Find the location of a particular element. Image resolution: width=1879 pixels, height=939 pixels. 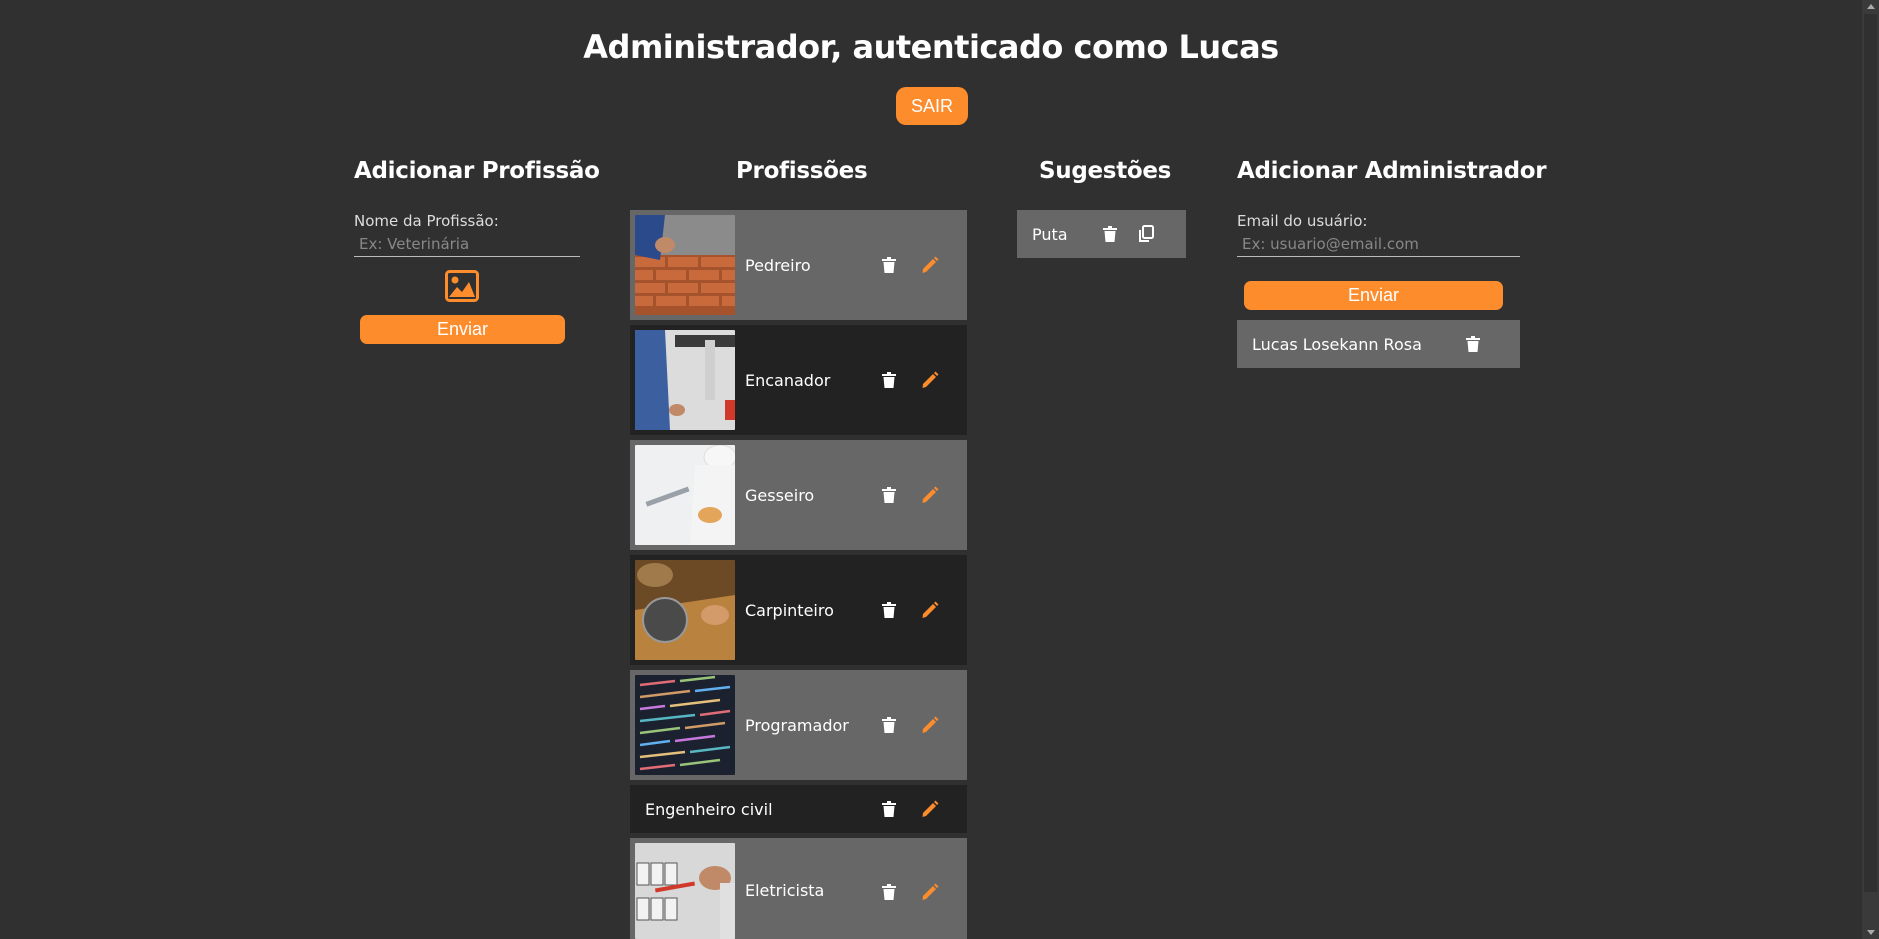

admin-email-input is located at coordinates (1378, 244).